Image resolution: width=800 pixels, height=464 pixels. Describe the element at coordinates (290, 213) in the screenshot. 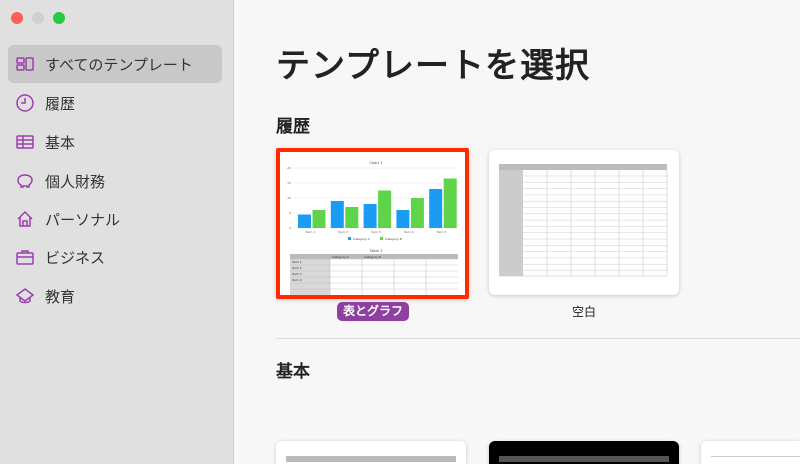

I see `y-tick-label: 5` at that location.